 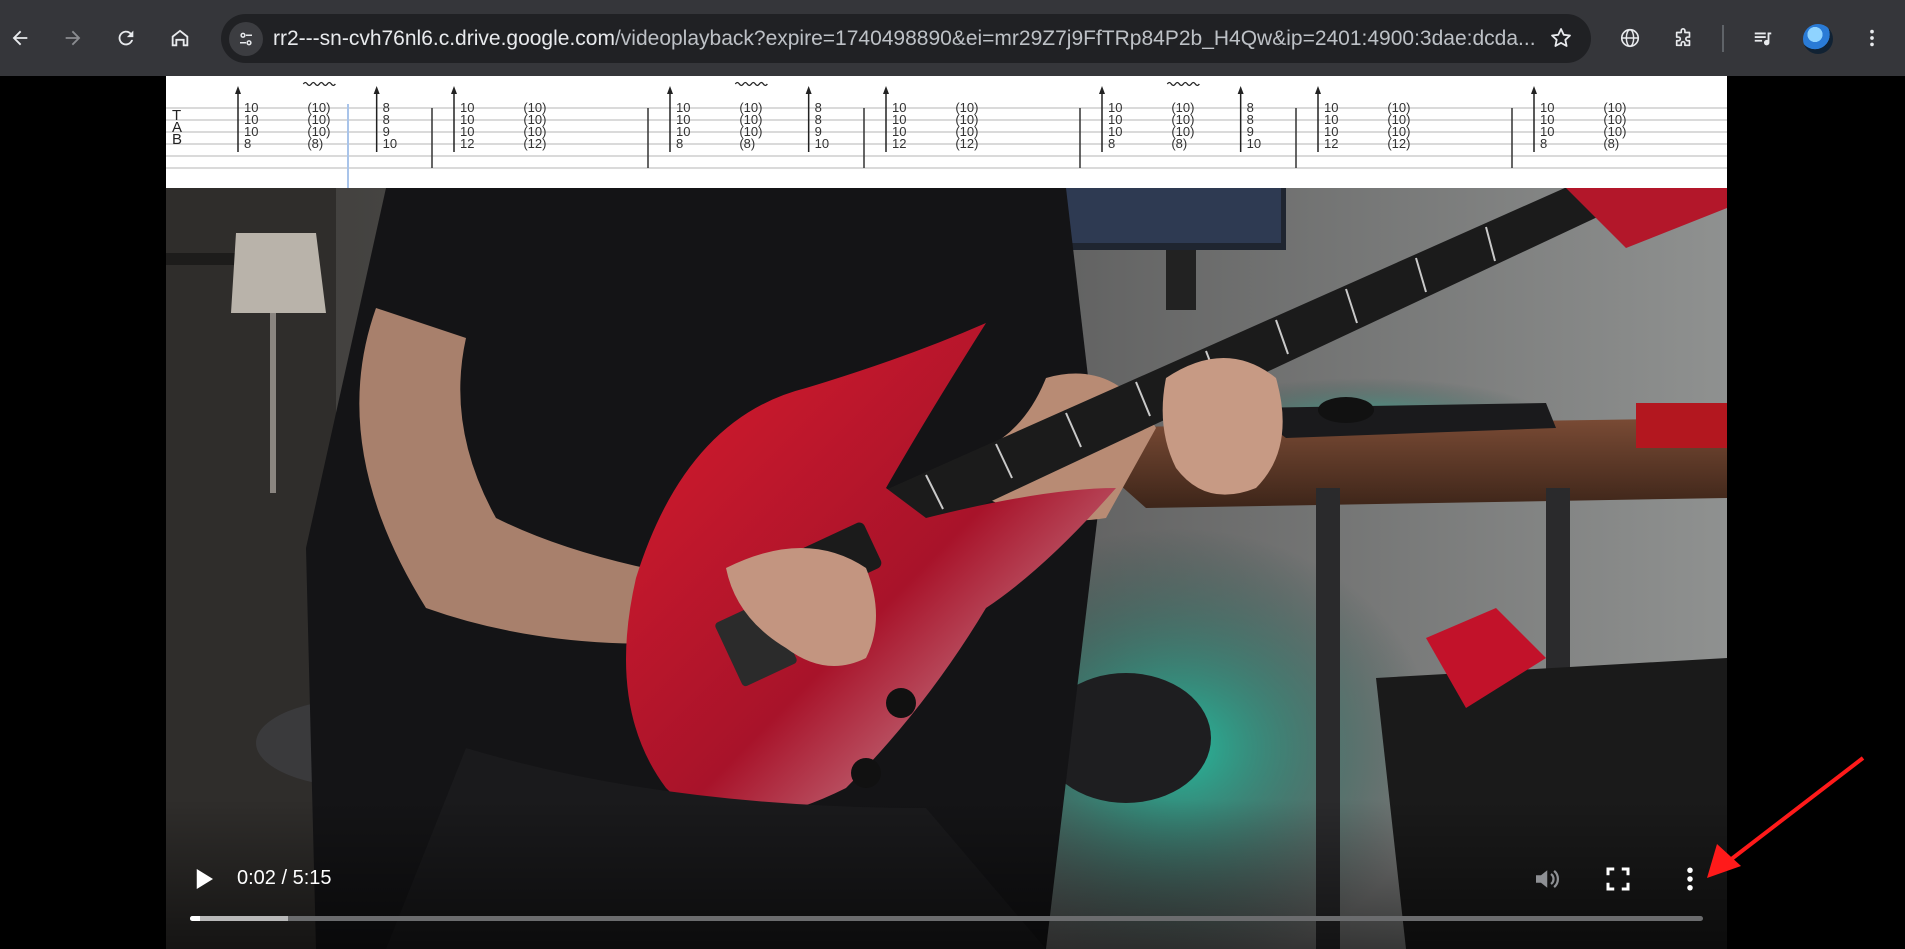 I want to click on progress-played, so click(x=195, y=918).